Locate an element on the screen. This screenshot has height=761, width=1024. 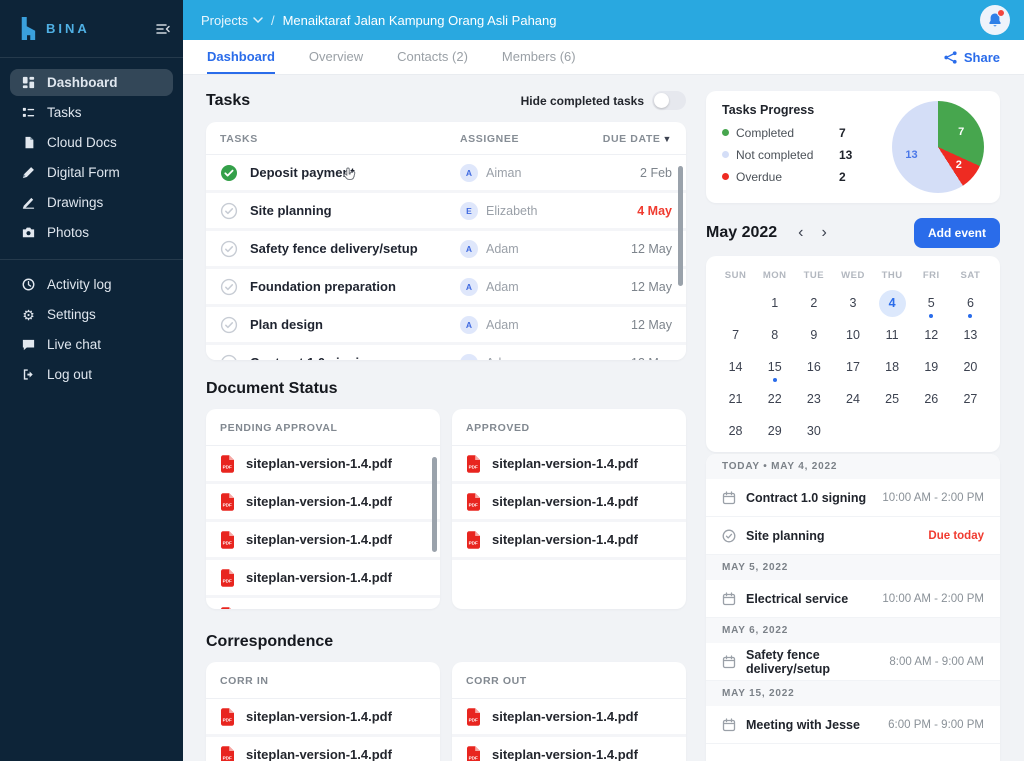
calendar-day-17: 17 is located at coordinates (852, 367).